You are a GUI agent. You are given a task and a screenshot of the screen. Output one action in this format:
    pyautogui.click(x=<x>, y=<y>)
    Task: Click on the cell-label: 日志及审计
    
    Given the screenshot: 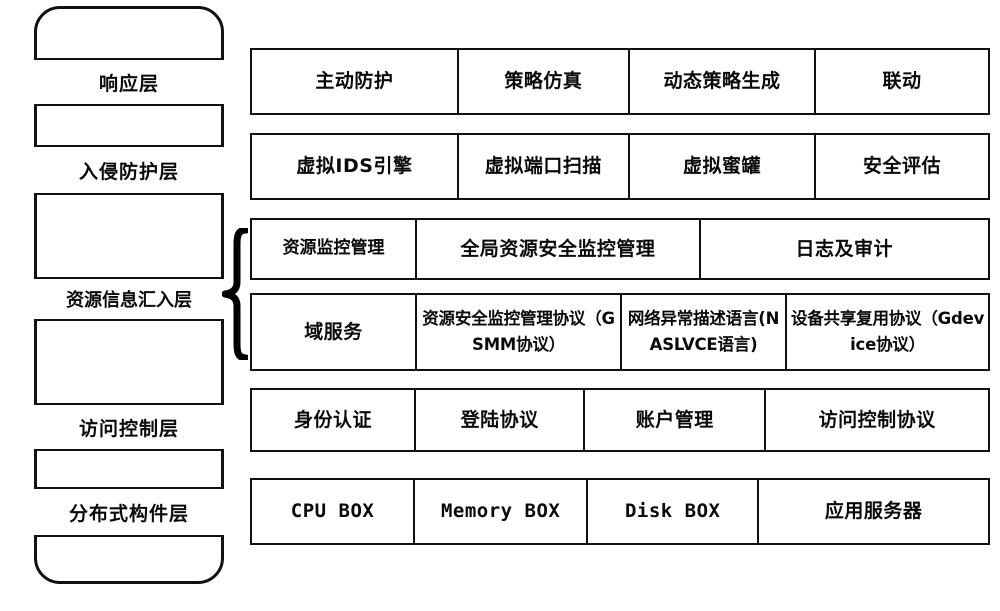 What is the action you would take?
    pyautogui.click(x=844, y=248)
    